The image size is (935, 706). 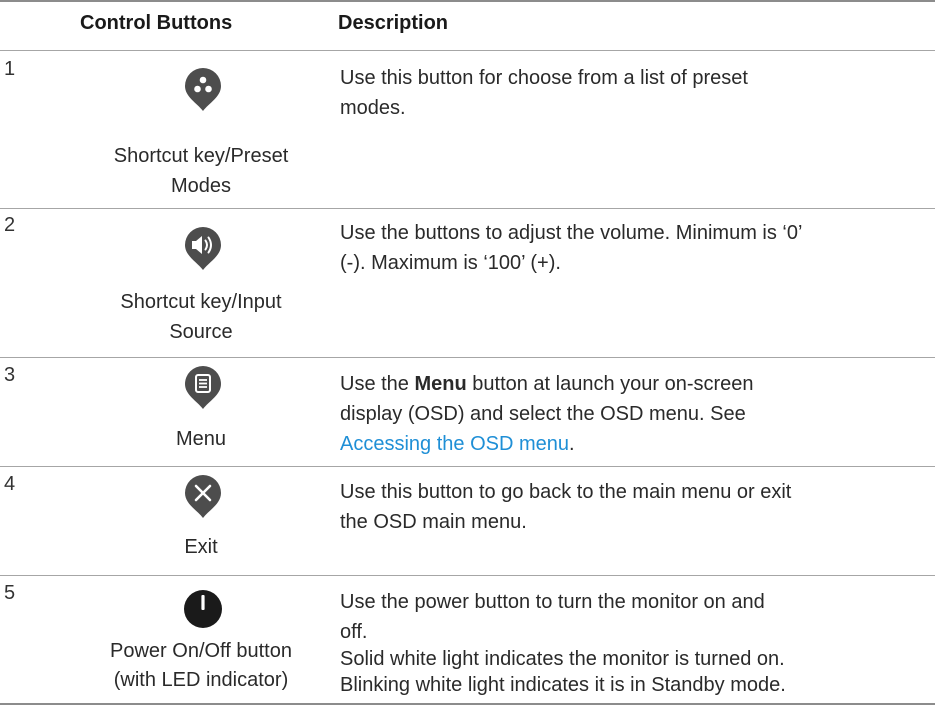 I want to click on row-description: modes., so click(x=373, y=108).